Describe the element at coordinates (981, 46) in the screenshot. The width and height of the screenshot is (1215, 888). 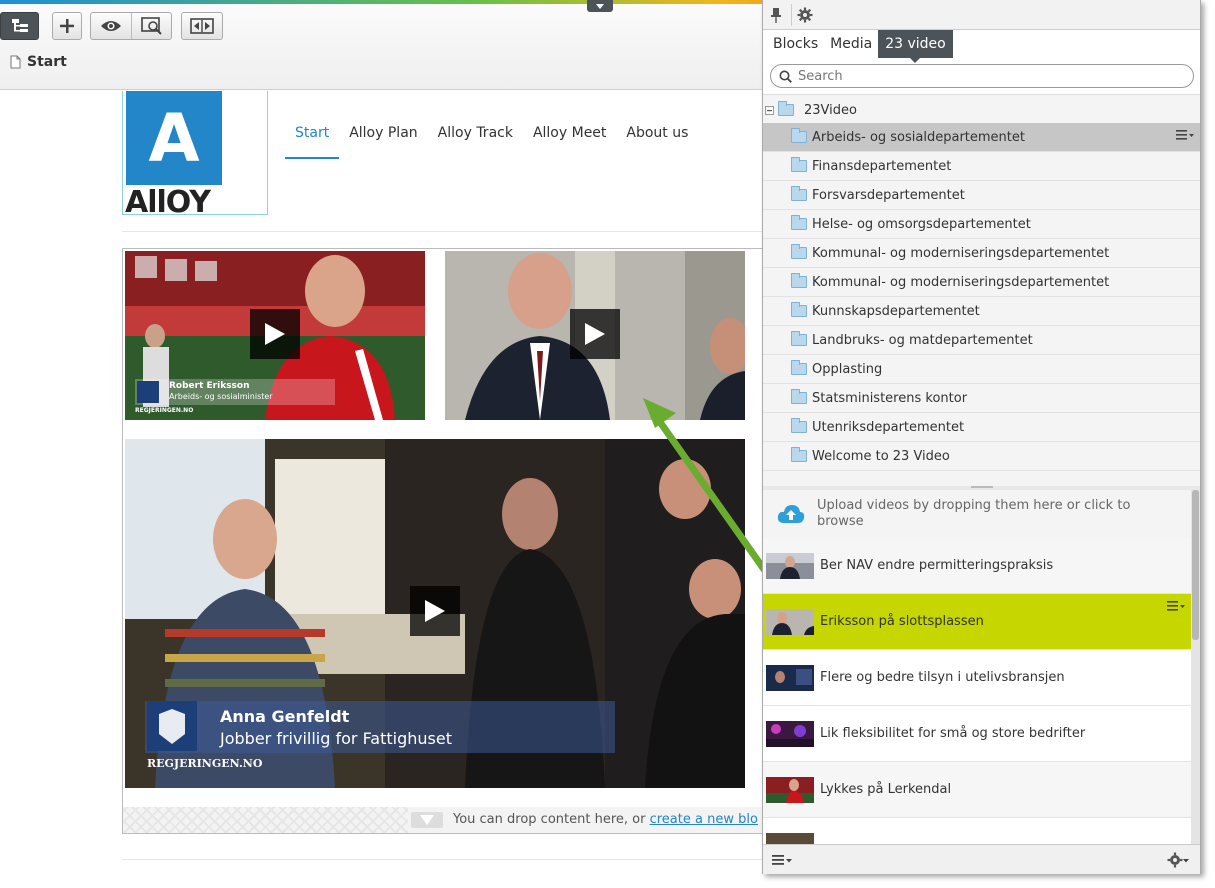
I see `panel-tabs: Blocks Media 23 video` at that location.